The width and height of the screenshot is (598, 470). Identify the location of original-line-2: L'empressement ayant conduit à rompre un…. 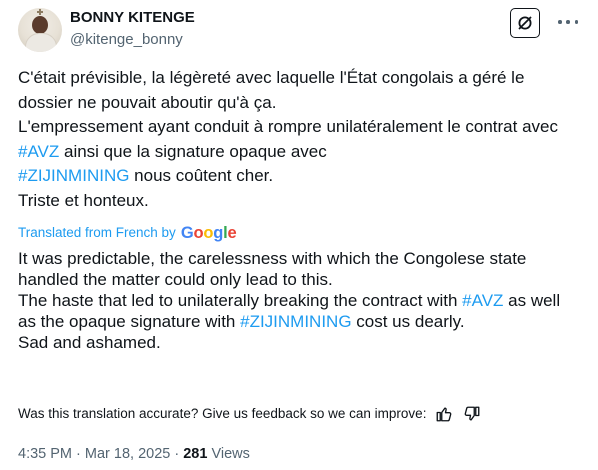
(288, 151).